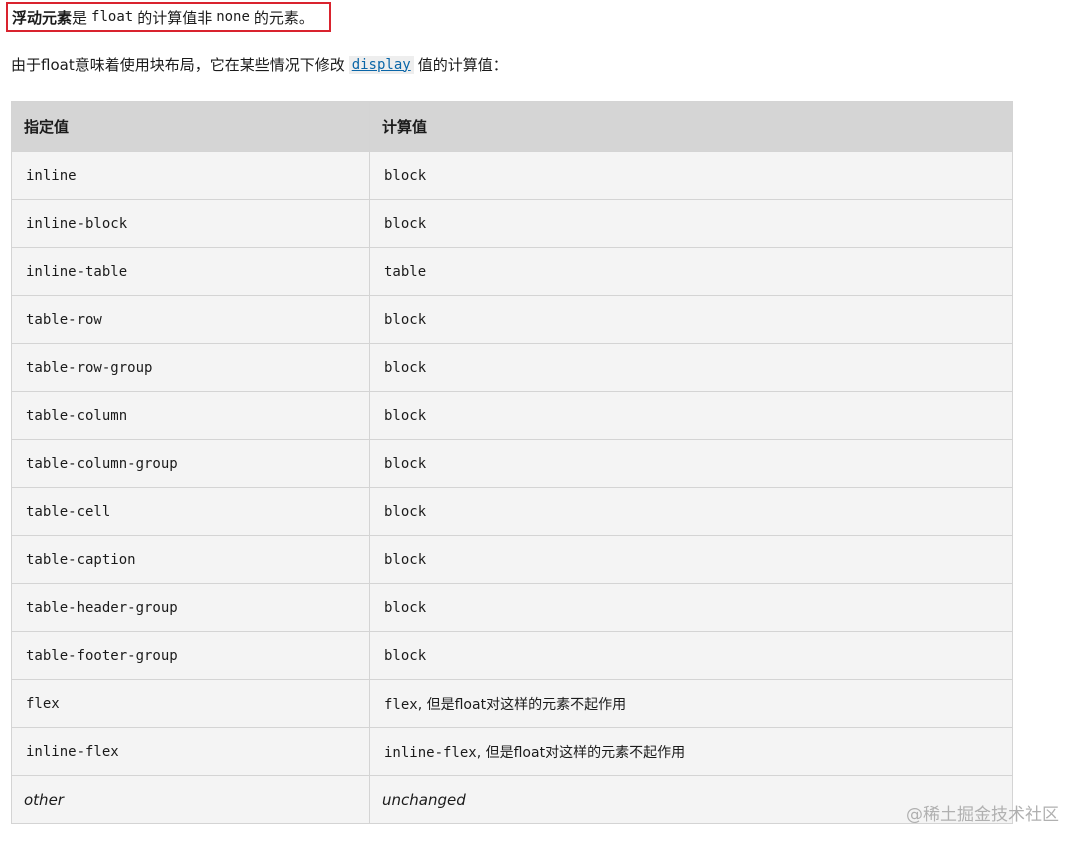  Describe the element at coordinates (691, 126) in the screenshot. I see `header-computed-value: 计算值` at that location.